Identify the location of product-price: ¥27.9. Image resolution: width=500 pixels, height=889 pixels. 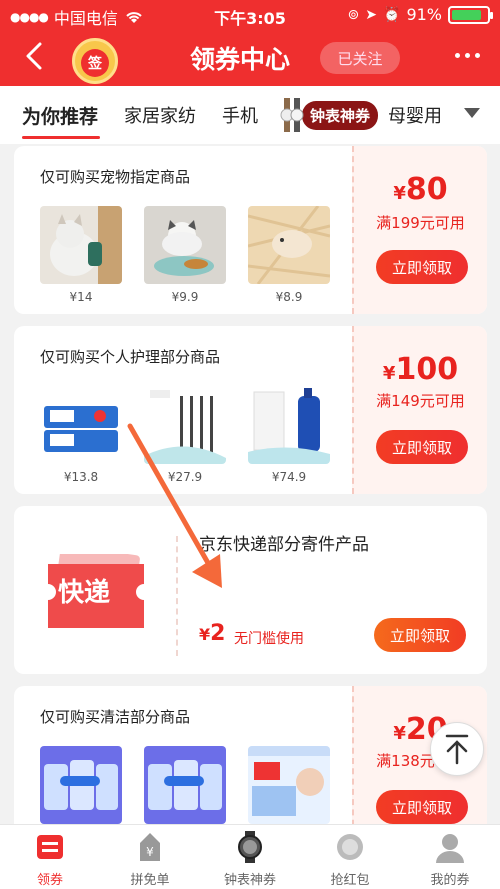
(185, 477).